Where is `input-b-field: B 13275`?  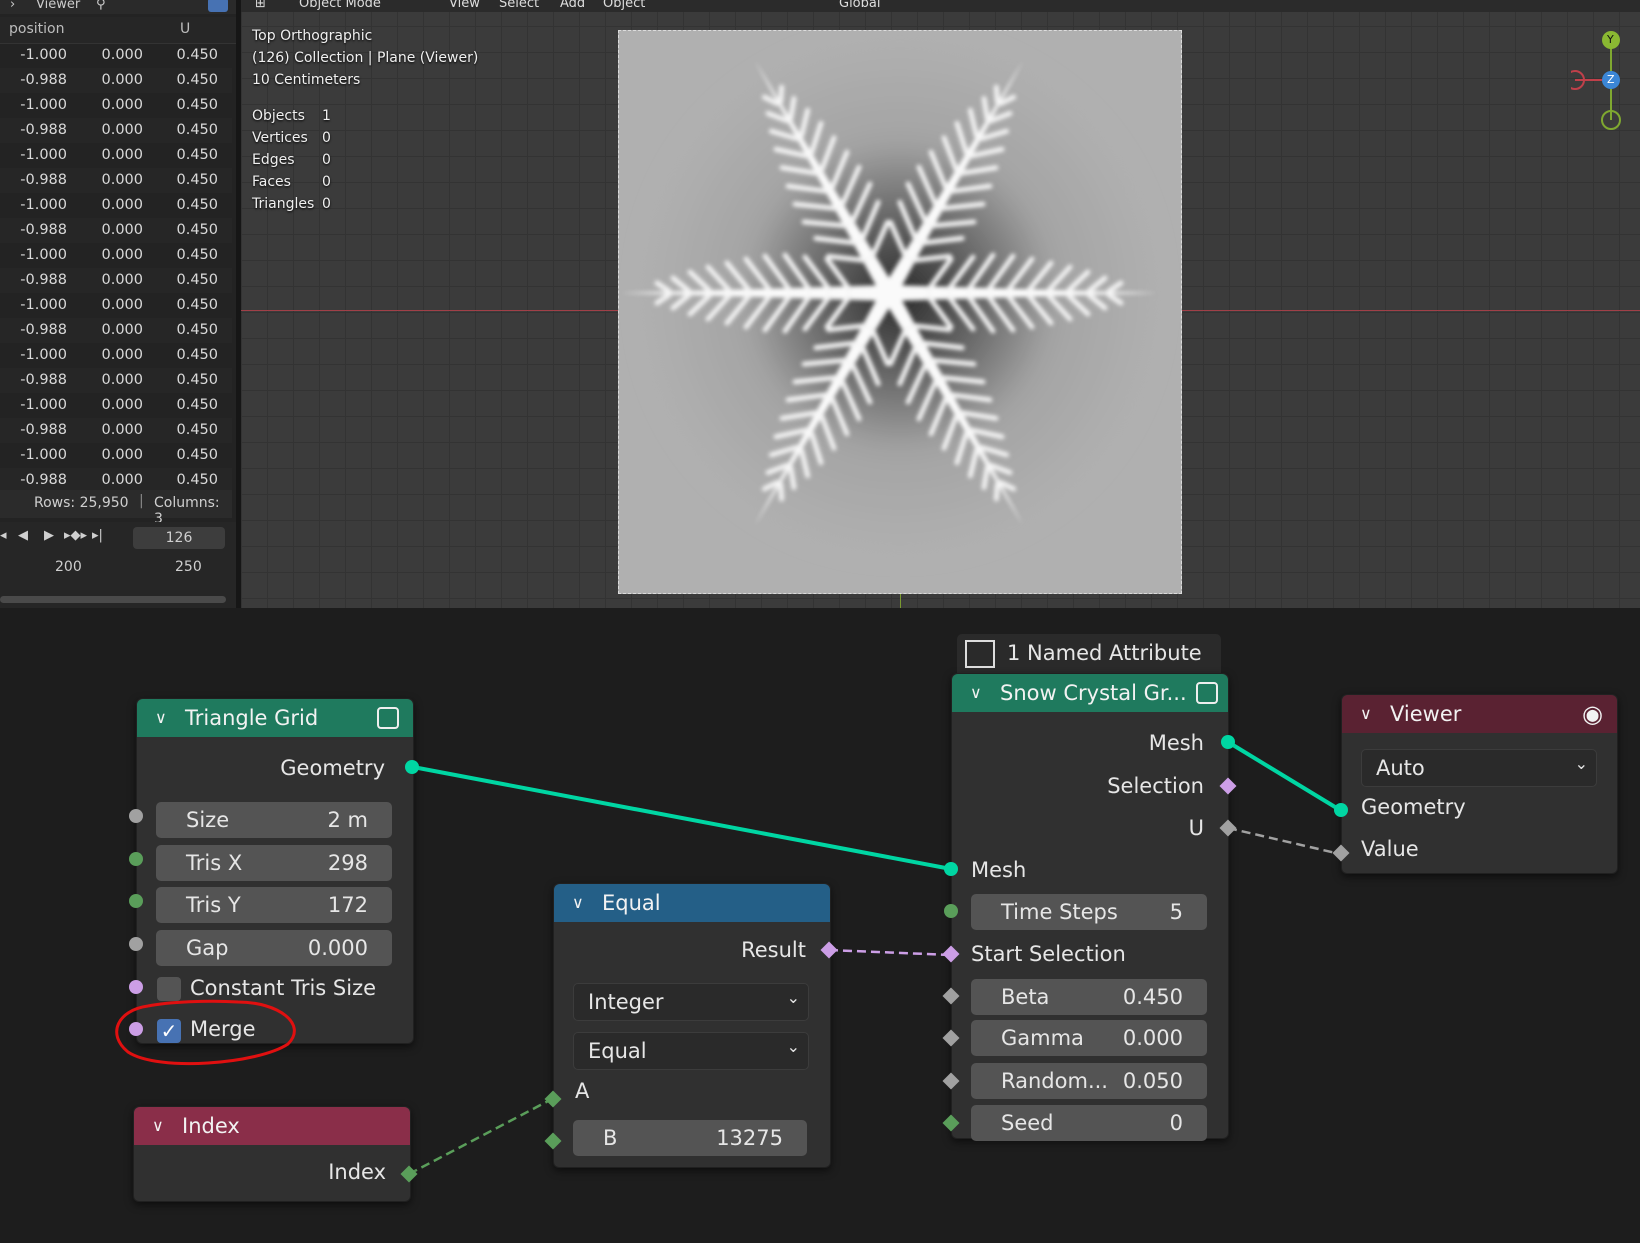 input-b-field: B 13275 is located at coordinates (690, 1138).